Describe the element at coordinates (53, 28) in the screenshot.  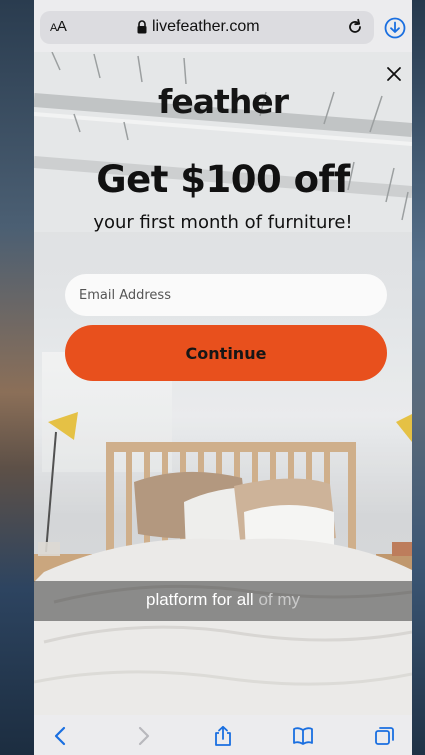
I see `text-size-small-a: A` at that location.